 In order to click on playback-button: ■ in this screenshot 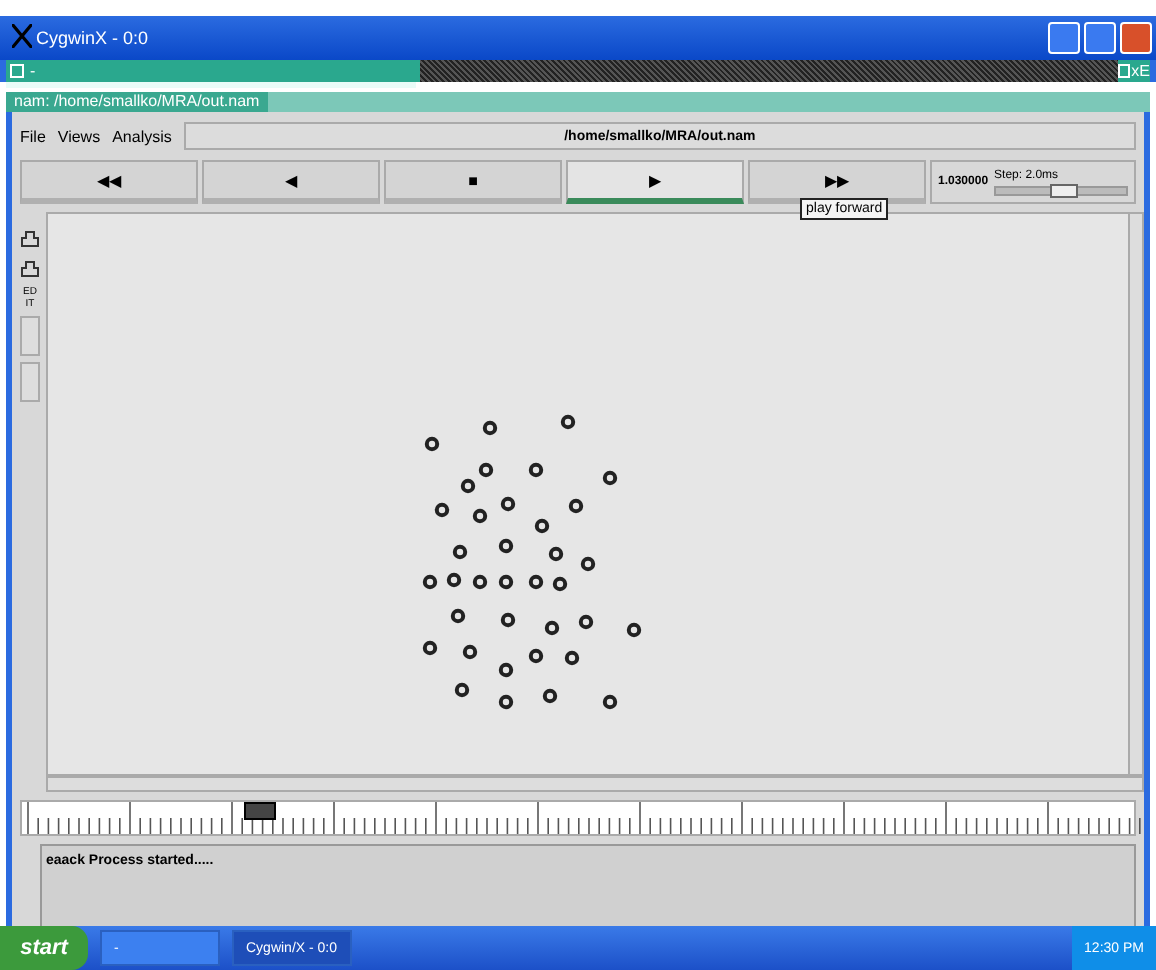, I will do `click(473, 182)`.